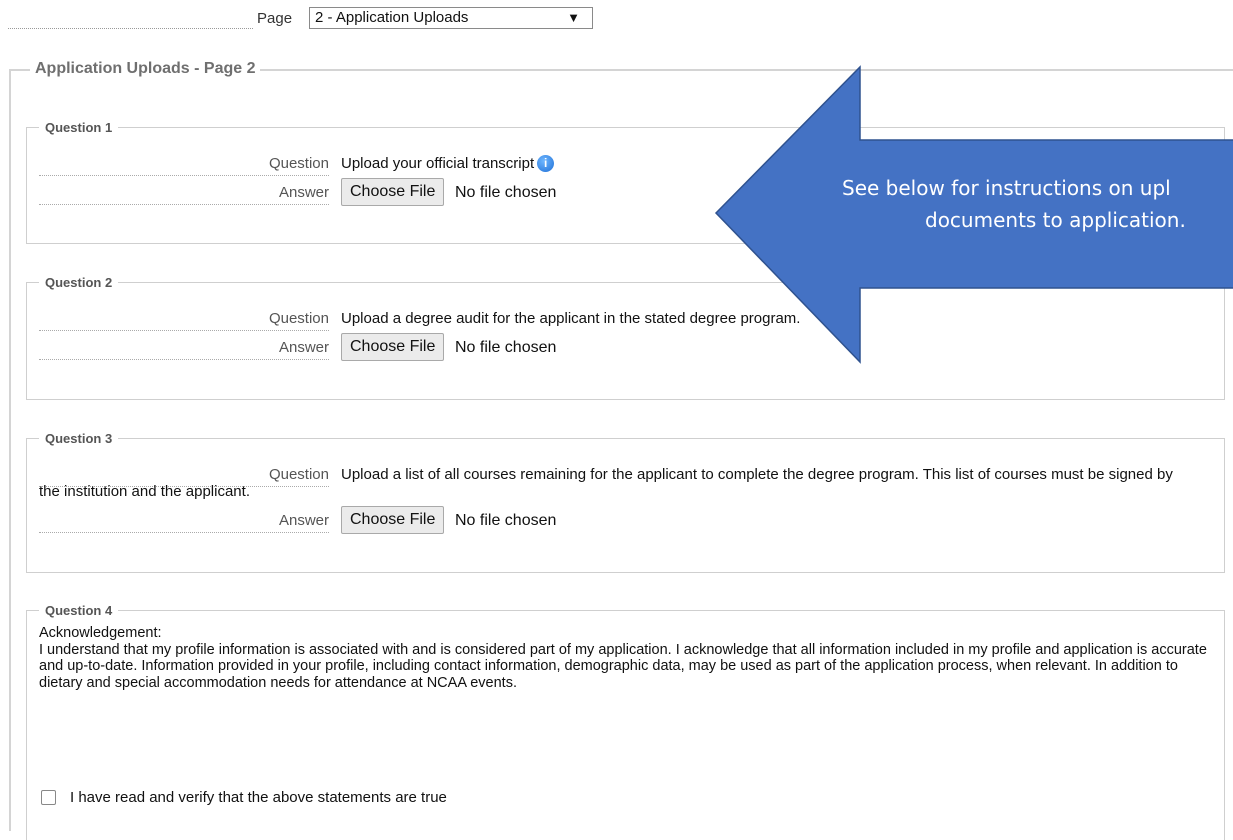 Image resolution: width=1233 pixels, height=840 pixels. What do you see at coordinates (145, 69) in the screenshot?
I see `section-title: Application Uploads - Page 2` at bounding box center [145, 69].